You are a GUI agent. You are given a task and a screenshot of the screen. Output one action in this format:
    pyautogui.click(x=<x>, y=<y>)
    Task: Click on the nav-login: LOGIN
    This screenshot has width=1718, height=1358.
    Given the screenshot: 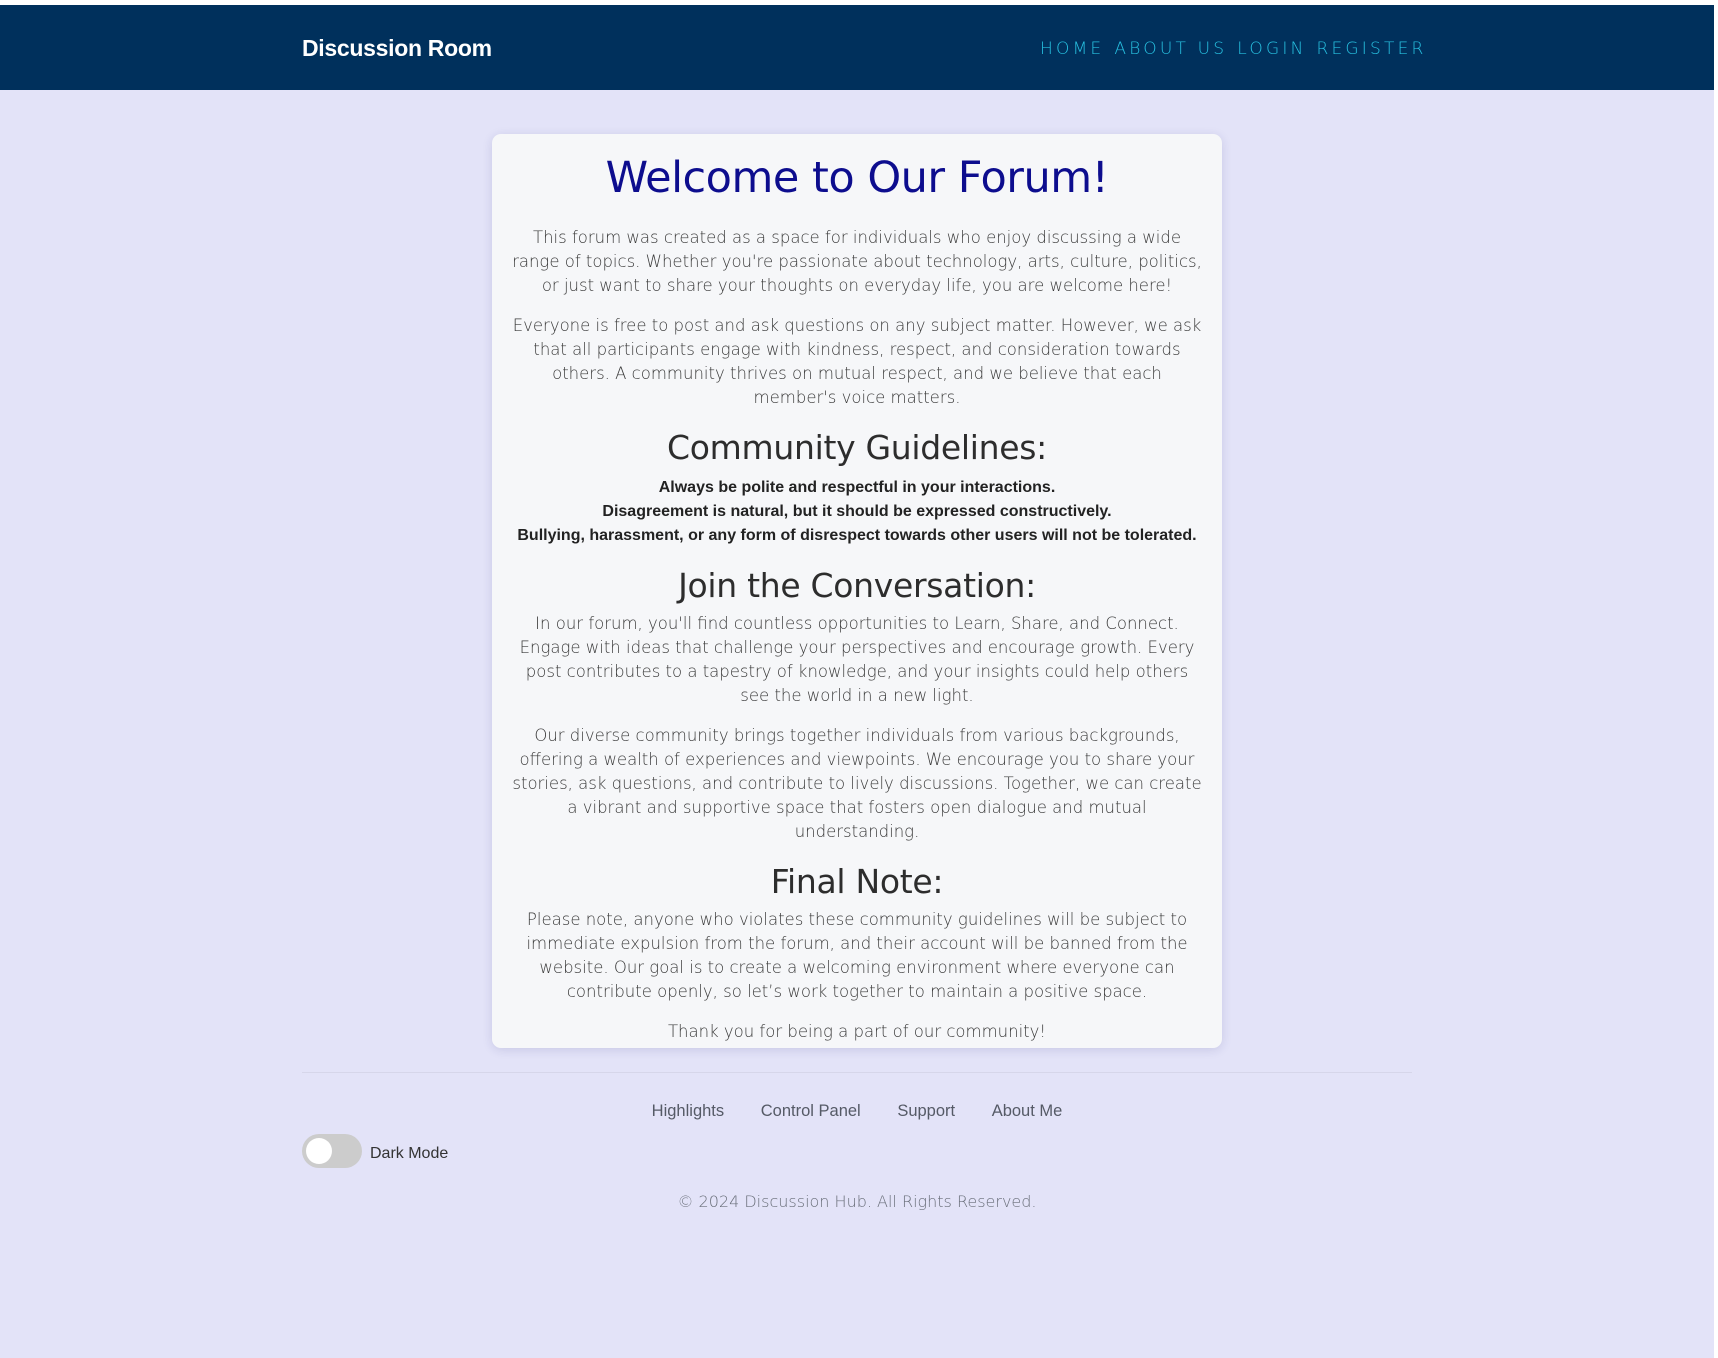 What is the action you would take?
    pyautogui.click(x=1271, y=49)
    